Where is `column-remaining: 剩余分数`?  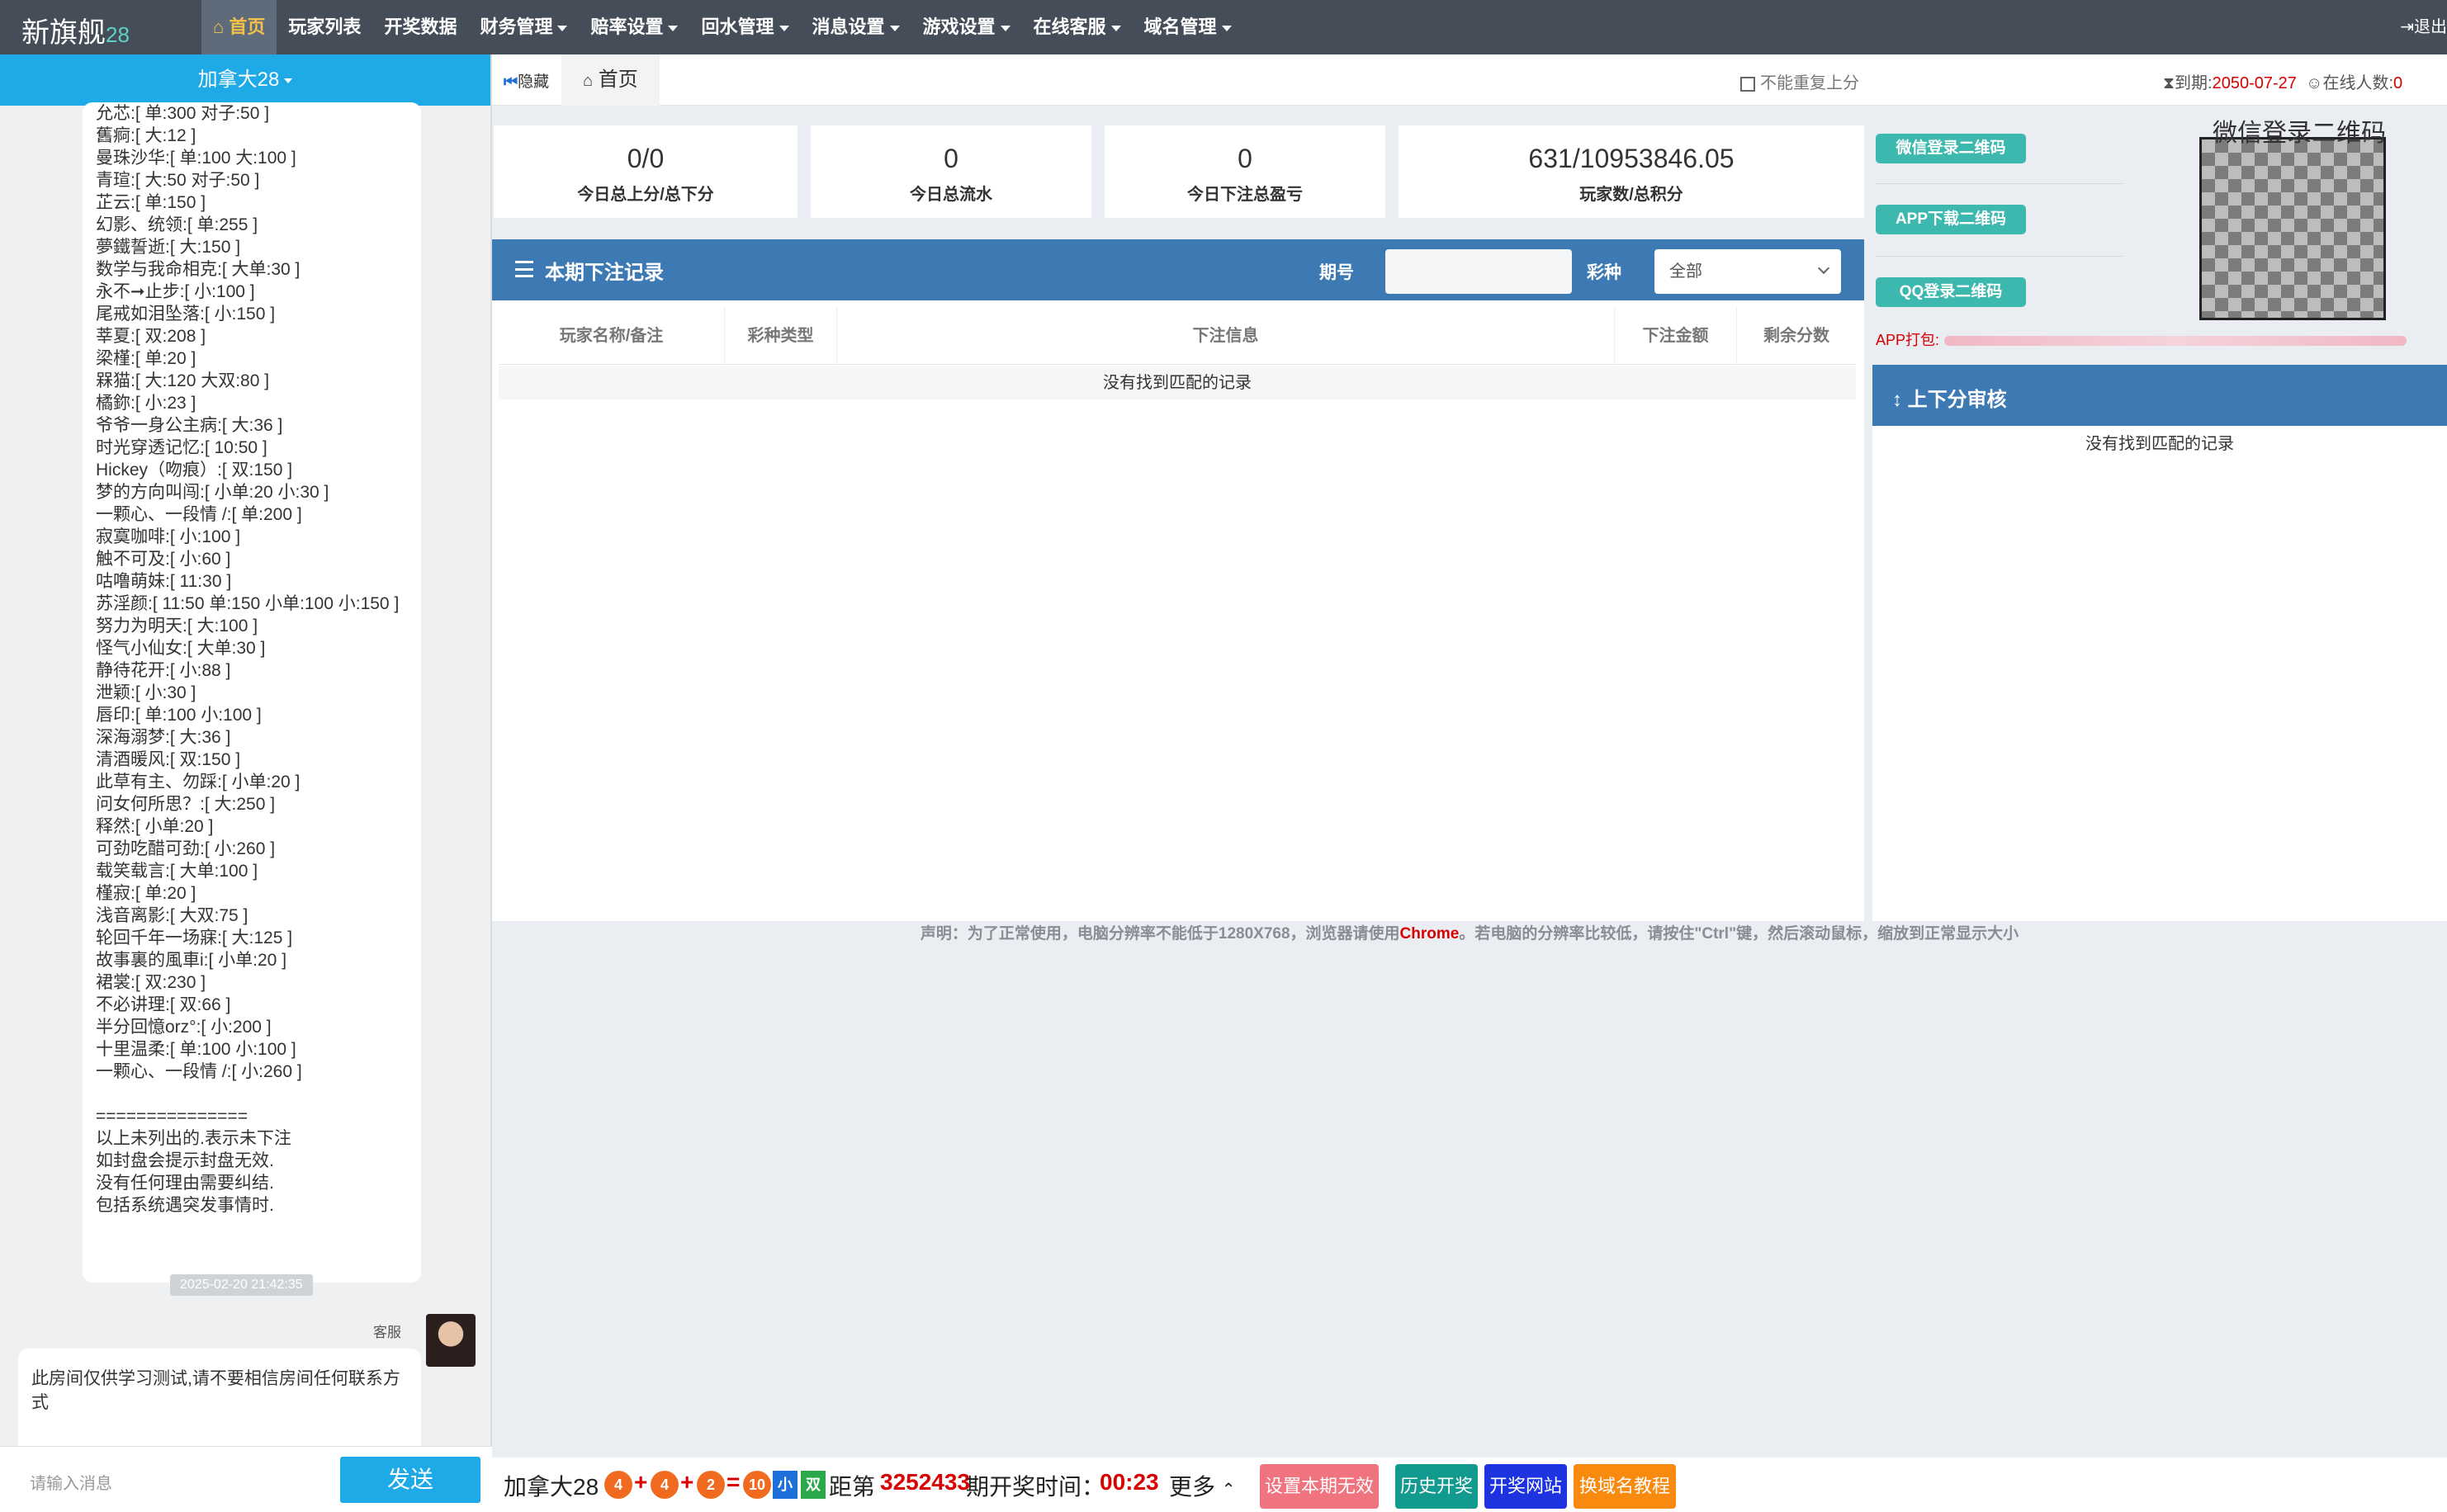
column-remaining: 剩余分数 is located at coordinates (1797, 336).